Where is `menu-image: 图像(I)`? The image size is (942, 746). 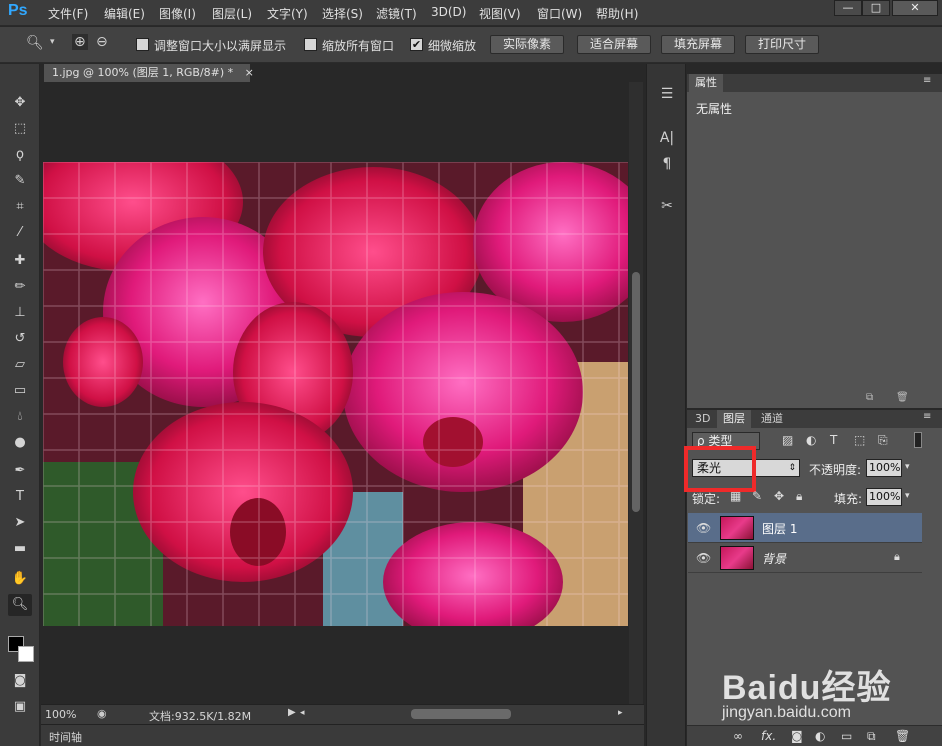
menu-image: 图像(I) is located at coordinates (177, 13).